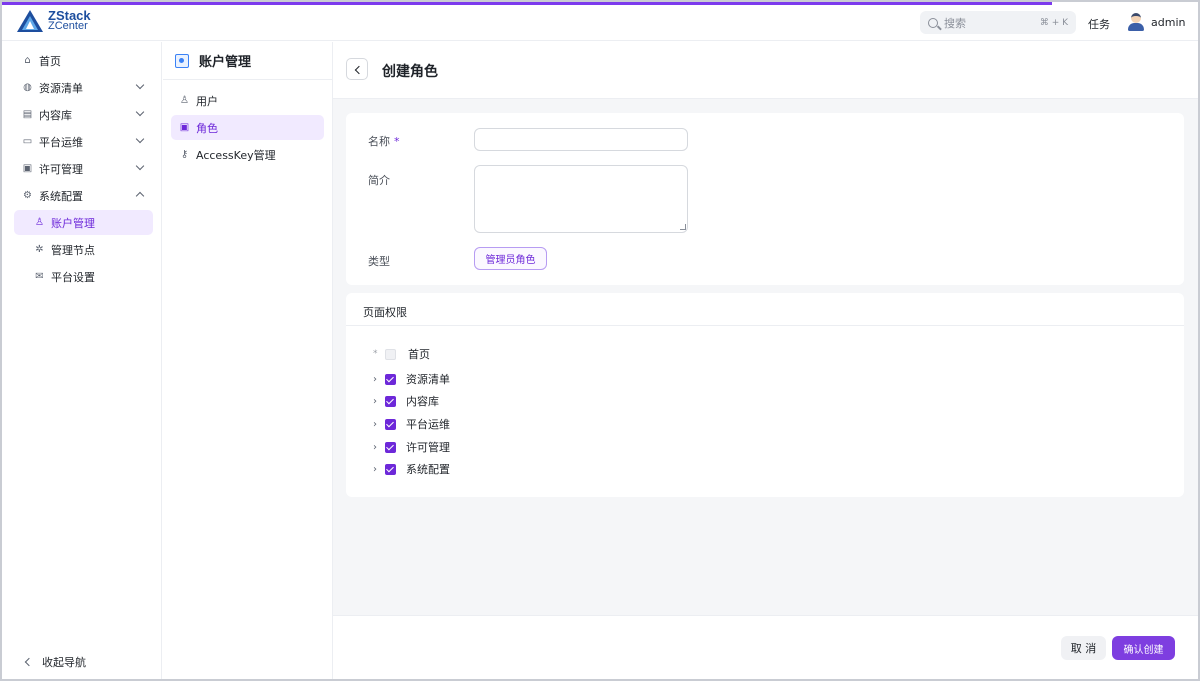  Describe the element at coordinates (55, 115) in the screenshot. I see `sidebar-item-label: 内容库` at that location.